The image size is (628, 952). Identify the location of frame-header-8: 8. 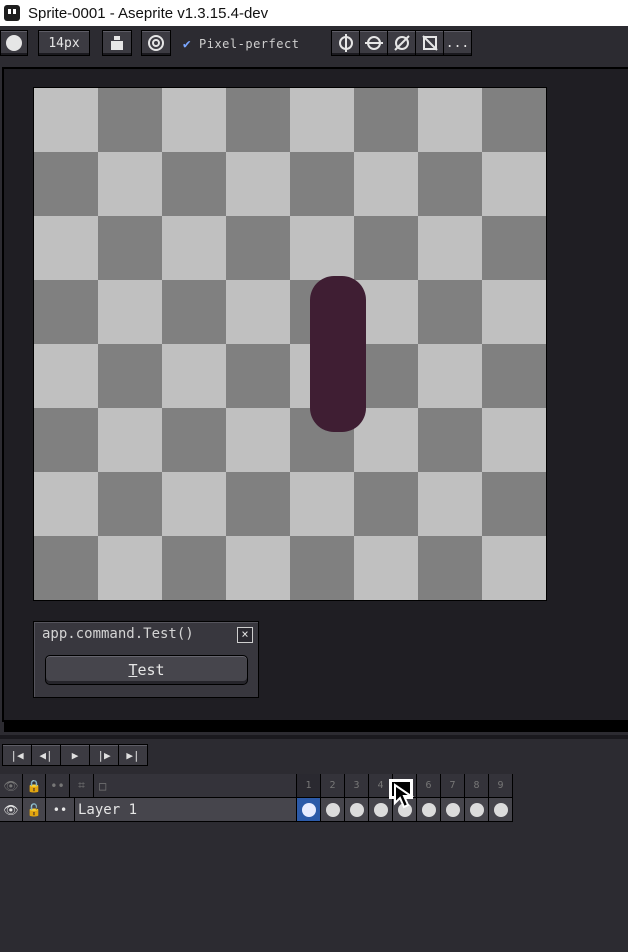
(477, 786).